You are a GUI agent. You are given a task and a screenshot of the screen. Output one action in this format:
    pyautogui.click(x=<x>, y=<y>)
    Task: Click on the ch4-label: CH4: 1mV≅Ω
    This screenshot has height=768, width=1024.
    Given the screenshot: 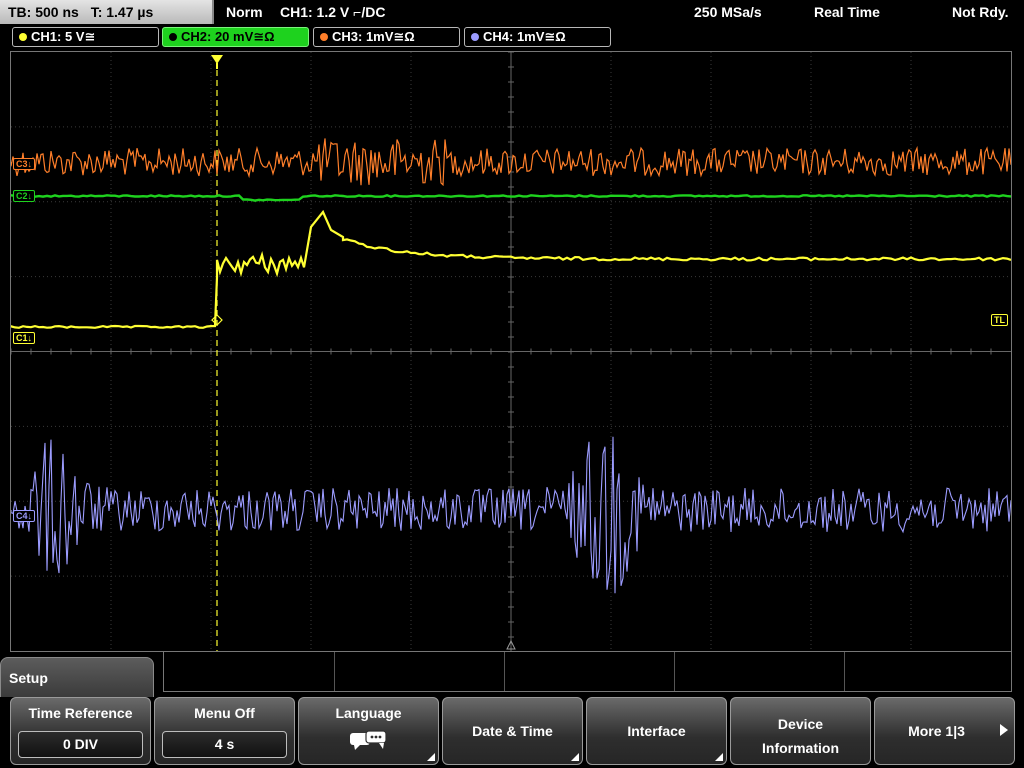 What is the action you would take?
    pyautogui.click(x=524, y=36)
    